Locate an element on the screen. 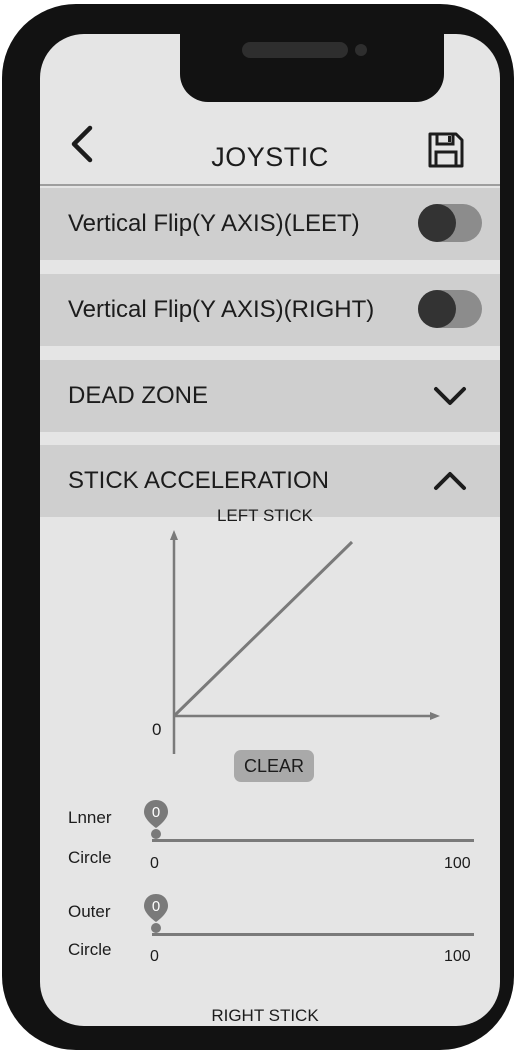 This screenshot has height=1052, width=514. inner-circle-max: 100 is located at coordinates (457, 863).